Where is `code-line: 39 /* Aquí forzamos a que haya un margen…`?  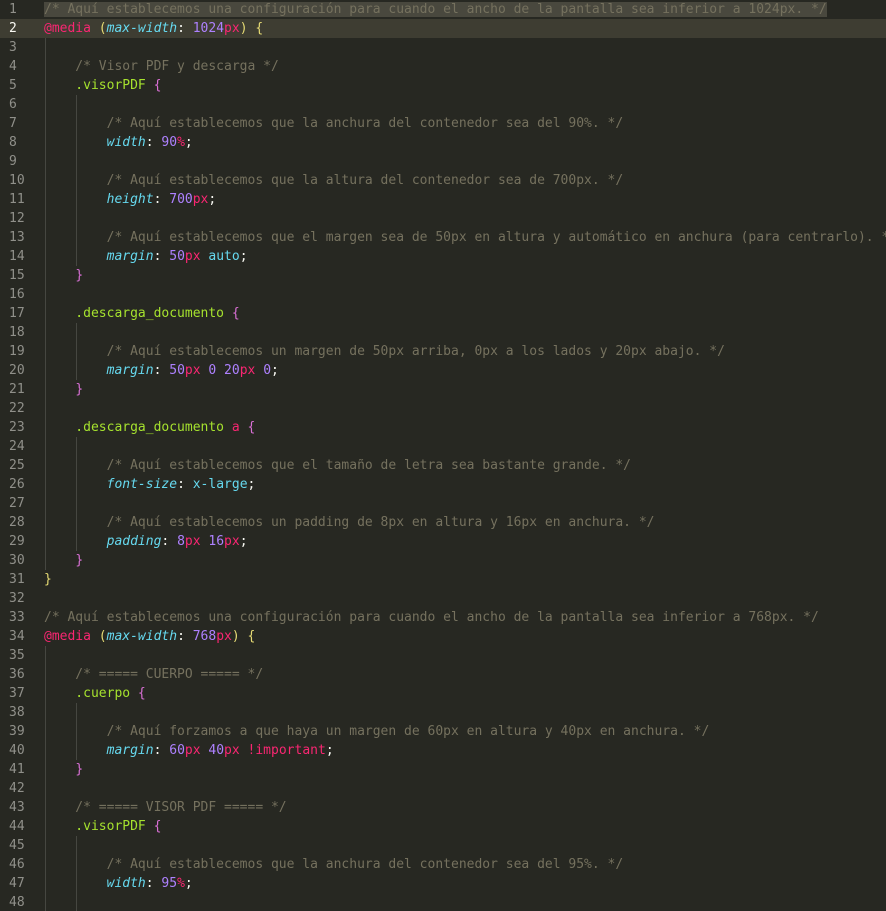 code-line: 39 /* Aquí forzamos a que haya un margen… is located at coordinates (443, 731).